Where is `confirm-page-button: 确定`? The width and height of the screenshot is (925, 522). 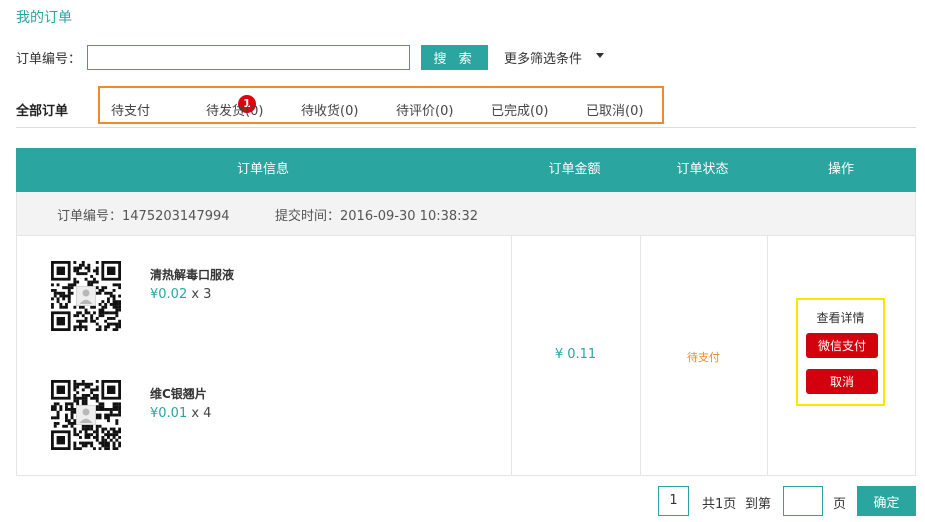 confirm-page-button: 确定 is located at coordinates (886, 501).